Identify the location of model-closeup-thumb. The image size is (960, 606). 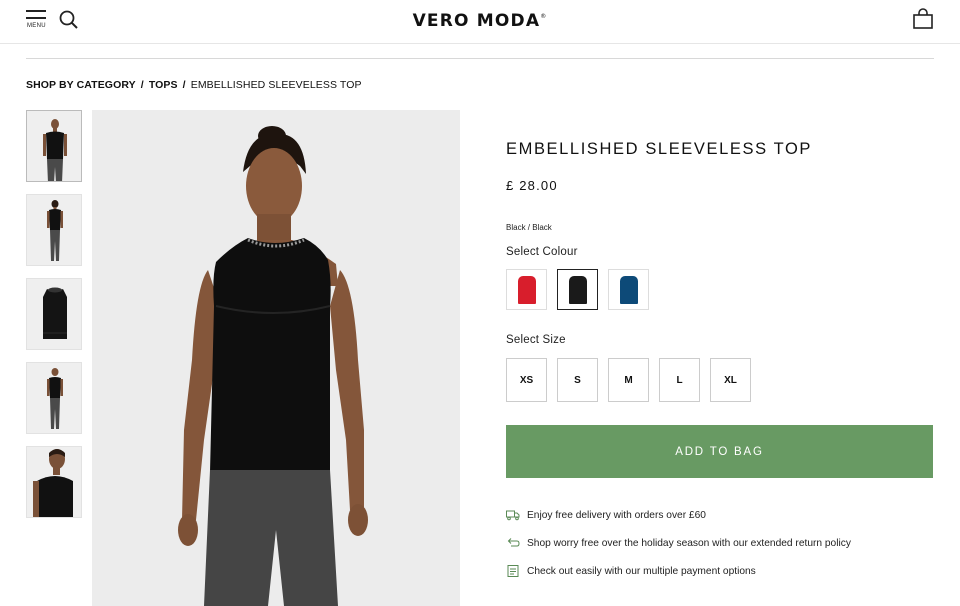
(54, 482).